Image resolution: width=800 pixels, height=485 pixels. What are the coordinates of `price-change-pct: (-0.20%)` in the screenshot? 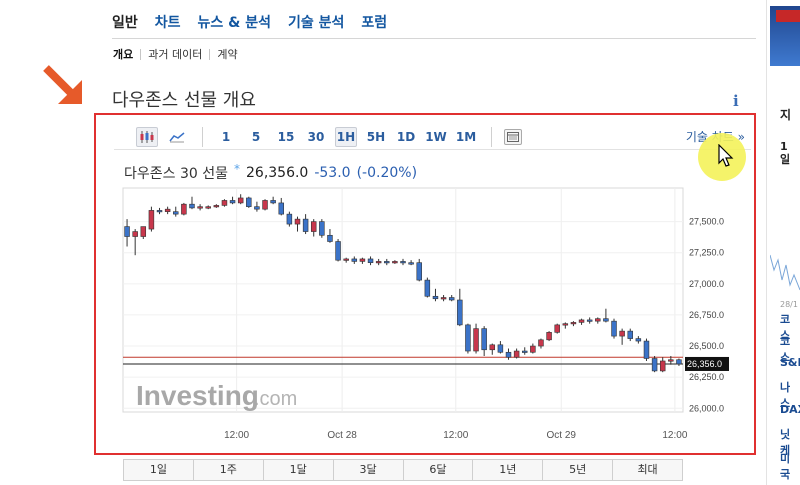 It's located at (387, 173).